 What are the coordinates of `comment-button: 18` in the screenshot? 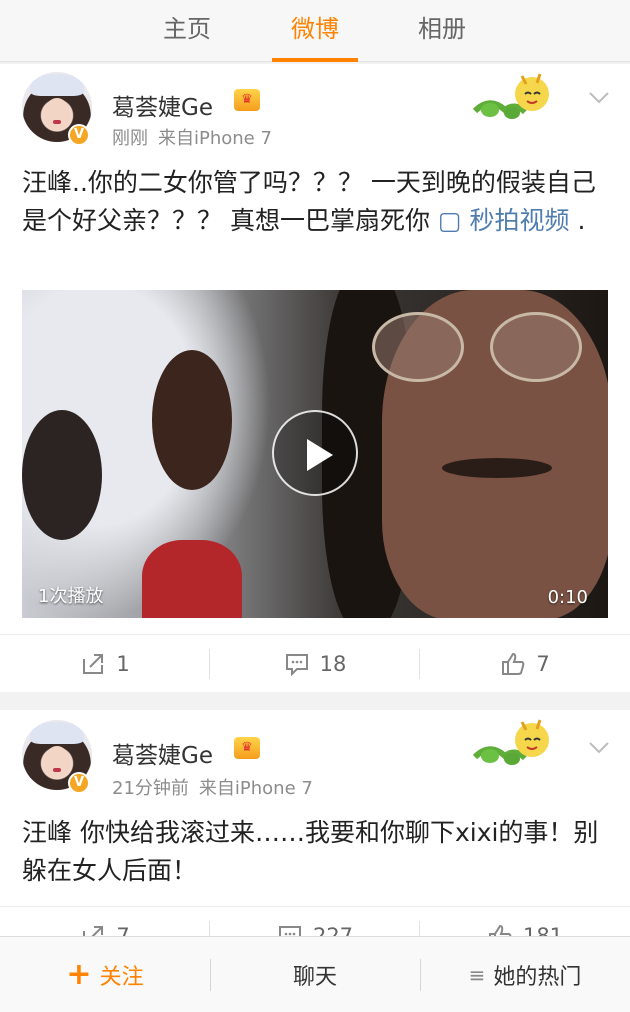 It's located at (315, 664).